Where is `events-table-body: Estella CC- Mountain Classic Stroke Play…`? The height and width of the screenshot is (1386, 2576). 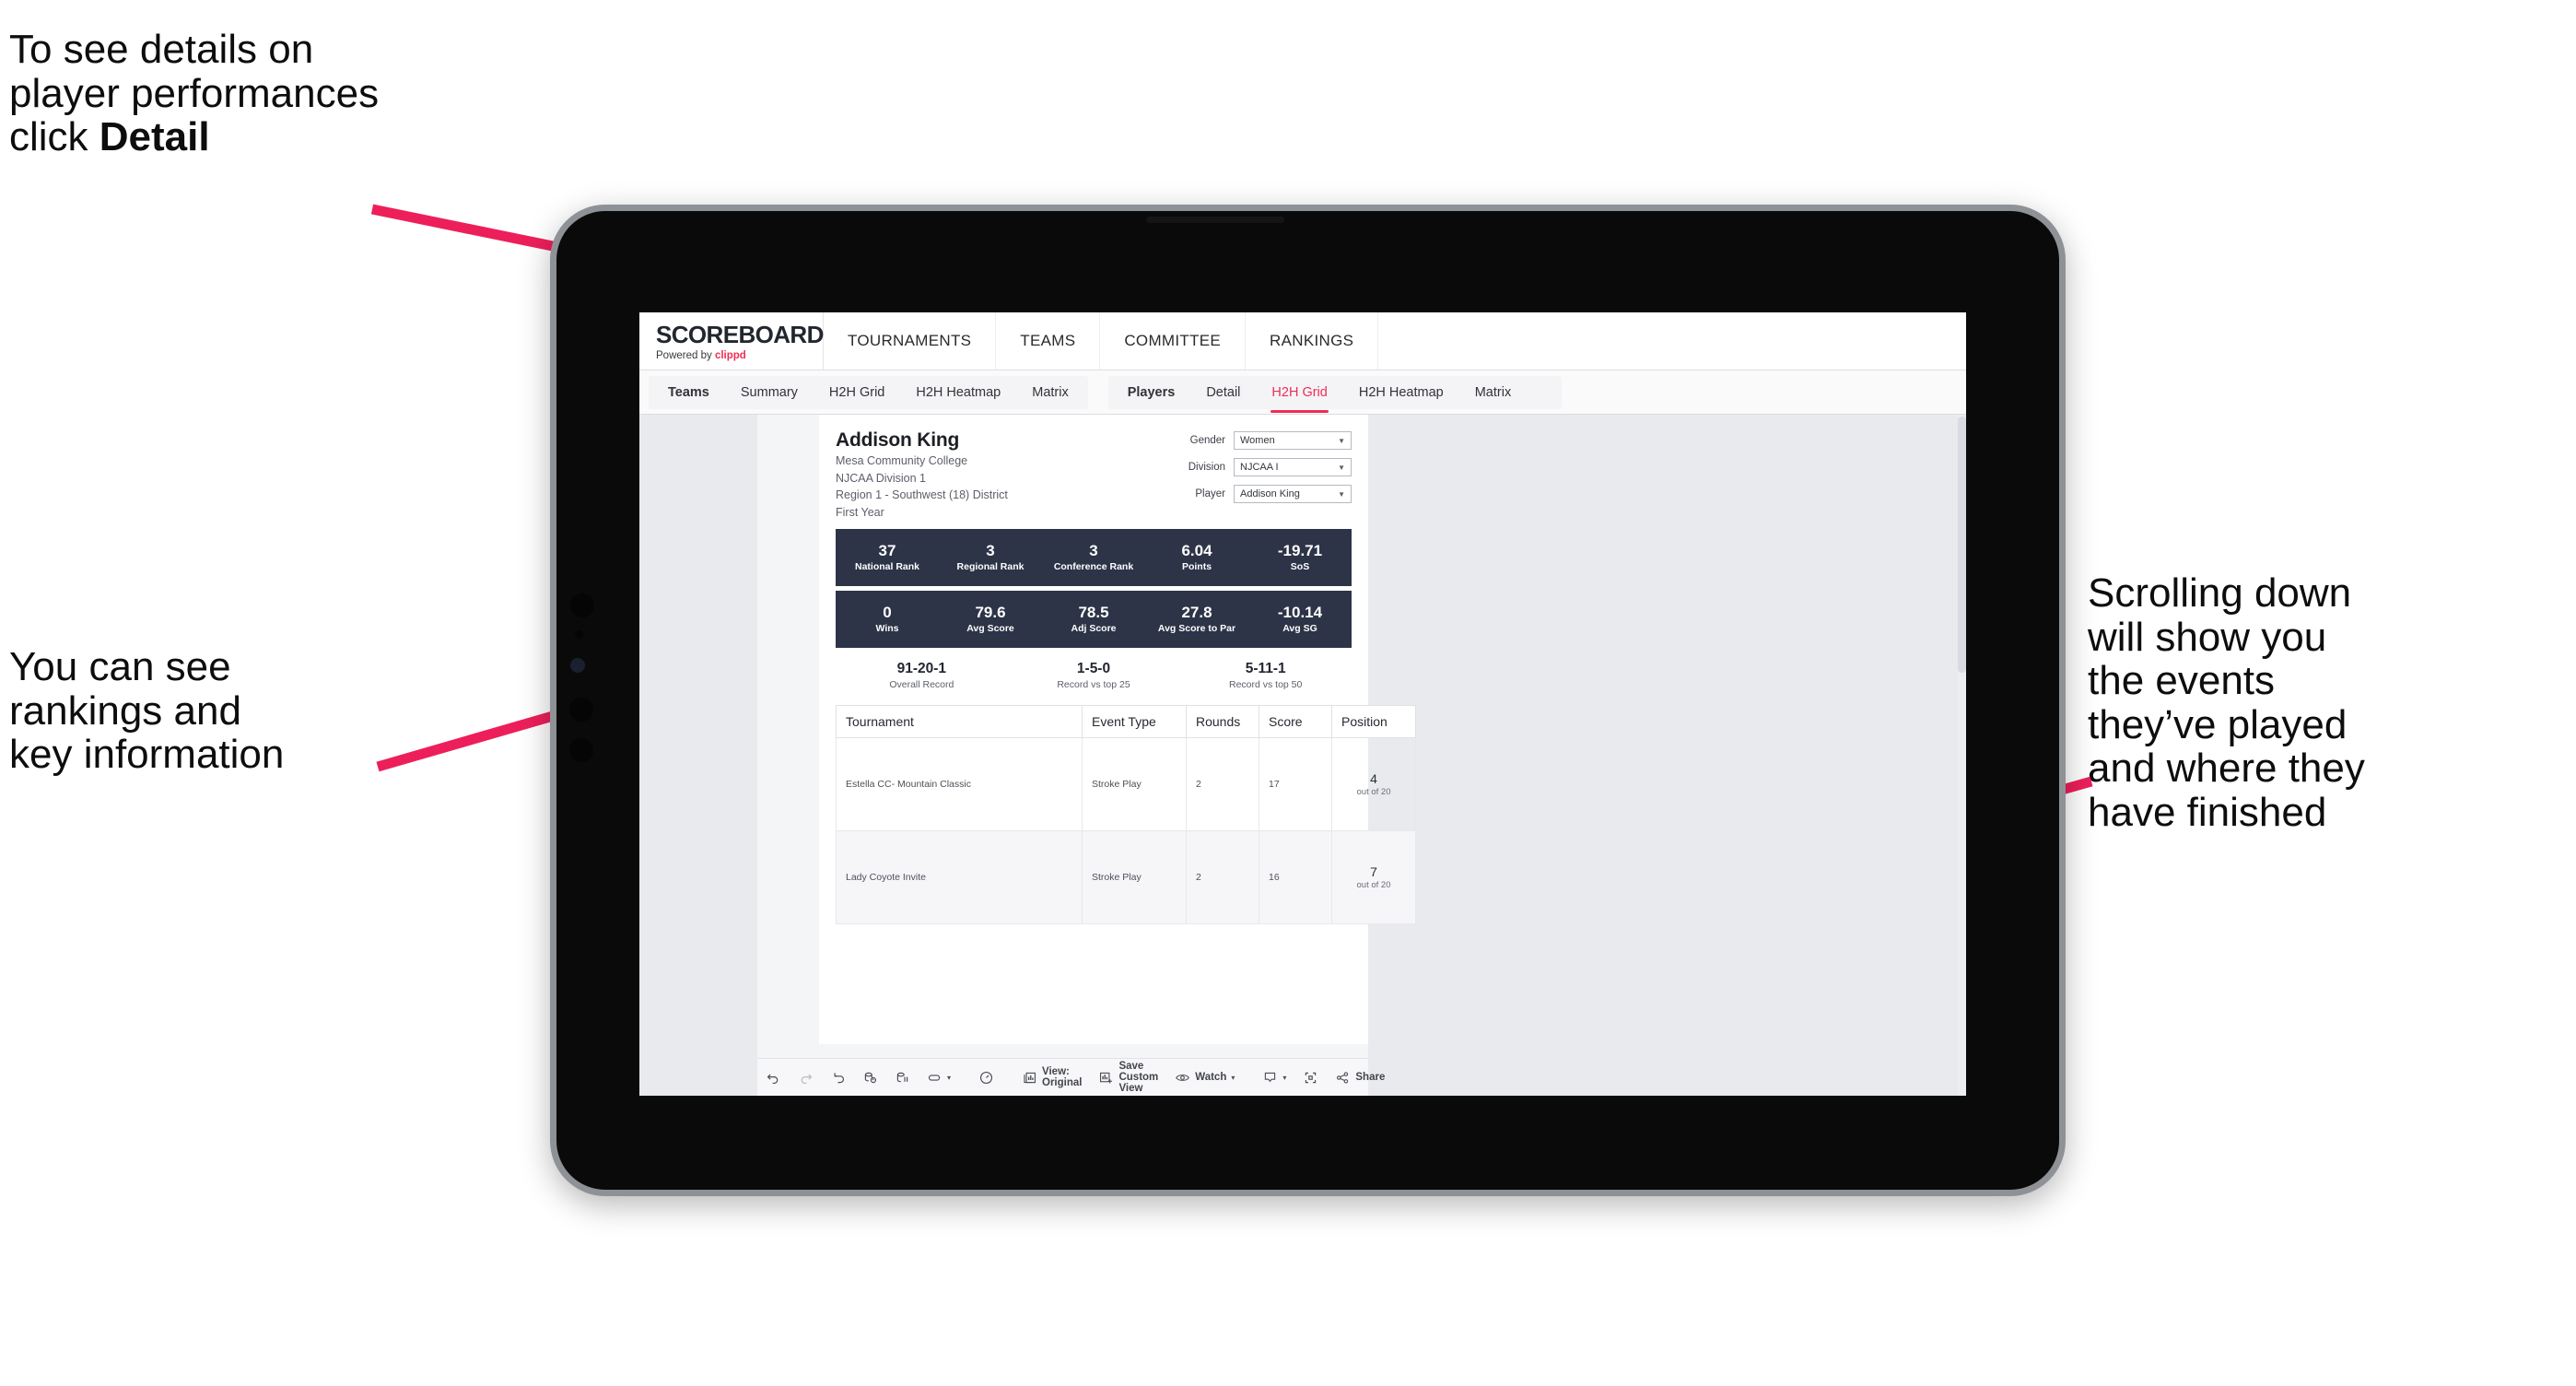
events-table-body: Estella CC- Mountain Classic Stroke Play… is located at coordinates (1126, 830).